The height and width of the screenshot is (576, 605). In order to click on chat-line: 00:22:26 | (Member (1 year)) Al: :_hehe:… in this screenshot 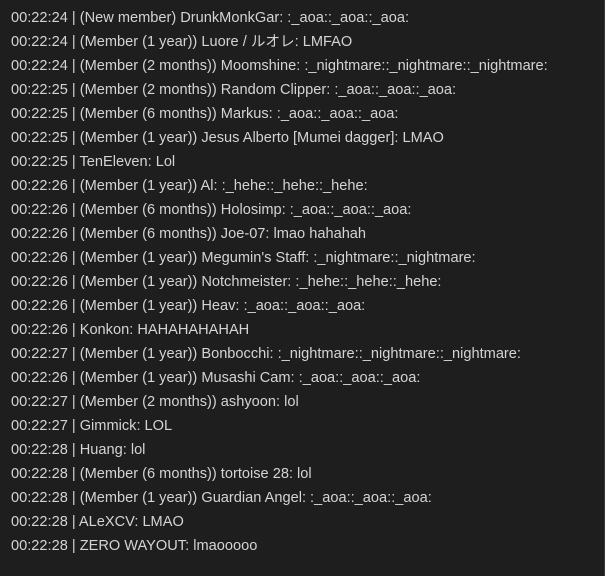, I will do `click(189, 186)`.